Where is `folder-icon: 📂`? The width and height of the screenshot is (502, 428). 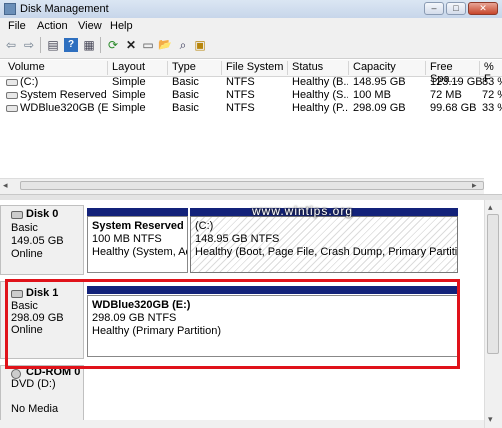 folder-icon: 📂 is located at coordinates (165, 45).